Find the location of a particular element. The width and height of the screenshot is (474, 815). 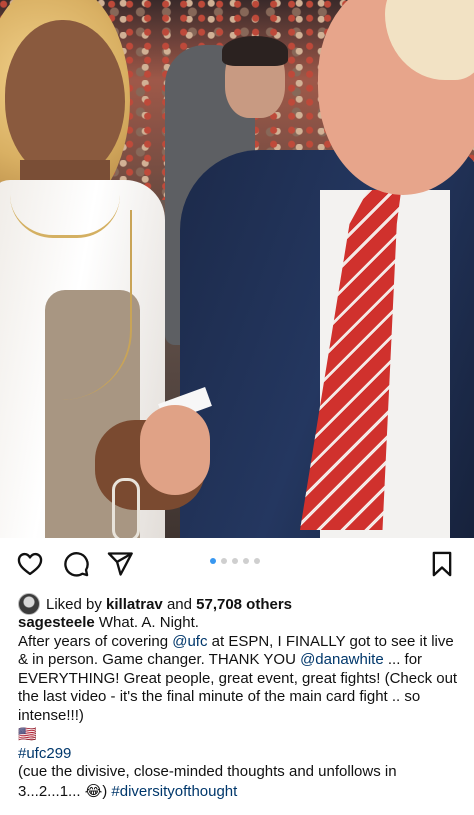

caption-hashtag-line: #ufc299 is located at coordinates (238, 754).